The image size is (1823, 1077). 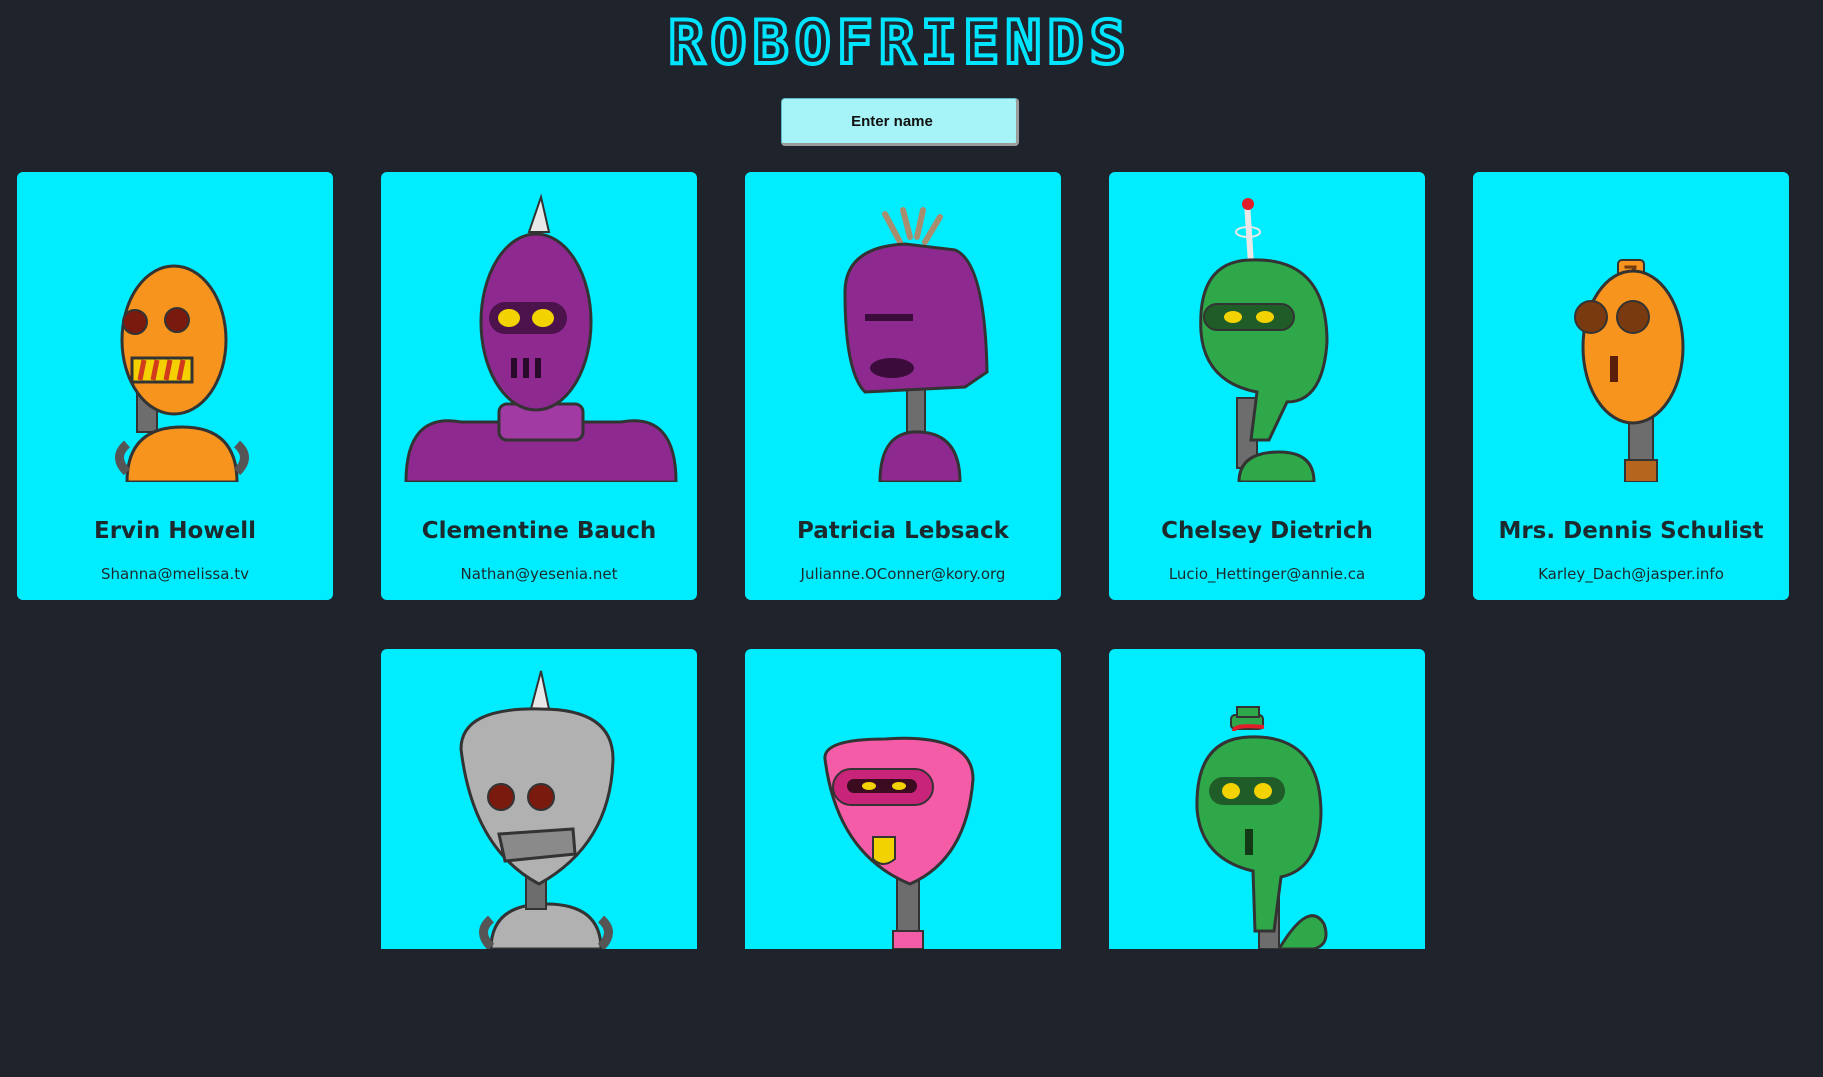 I want to click on robot-card: Clementine Bauch Nathan@yesenia.net, so click(x=539, y=386).